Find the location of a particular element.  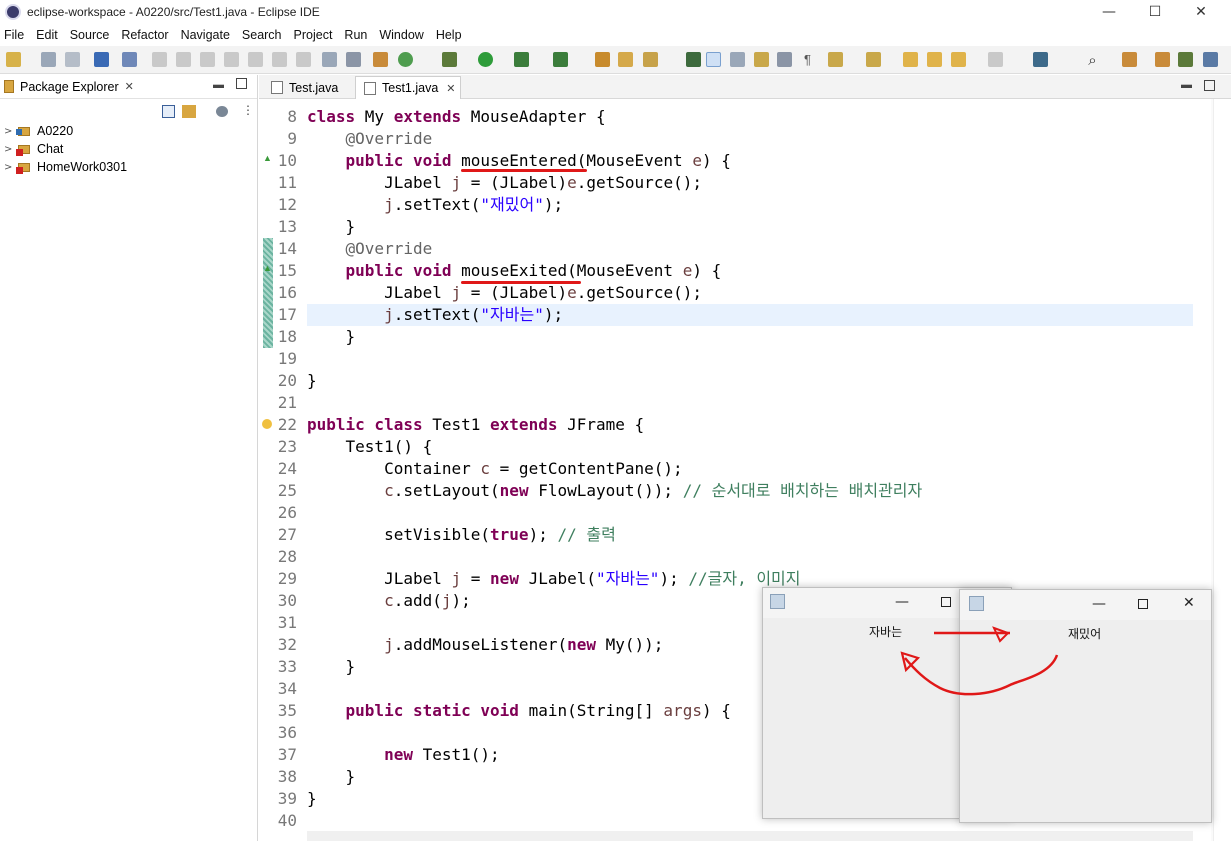

maximize-button: ☐ is located at coordinates (1155, 12).